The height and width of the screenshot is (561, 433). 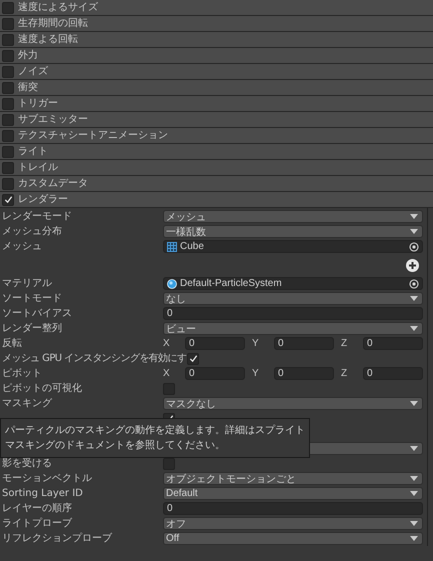 What do you see at coordinates (53, 184) in the screenshot?
I see `module-title: カスタムデータ` at bounding box center [53, 184].